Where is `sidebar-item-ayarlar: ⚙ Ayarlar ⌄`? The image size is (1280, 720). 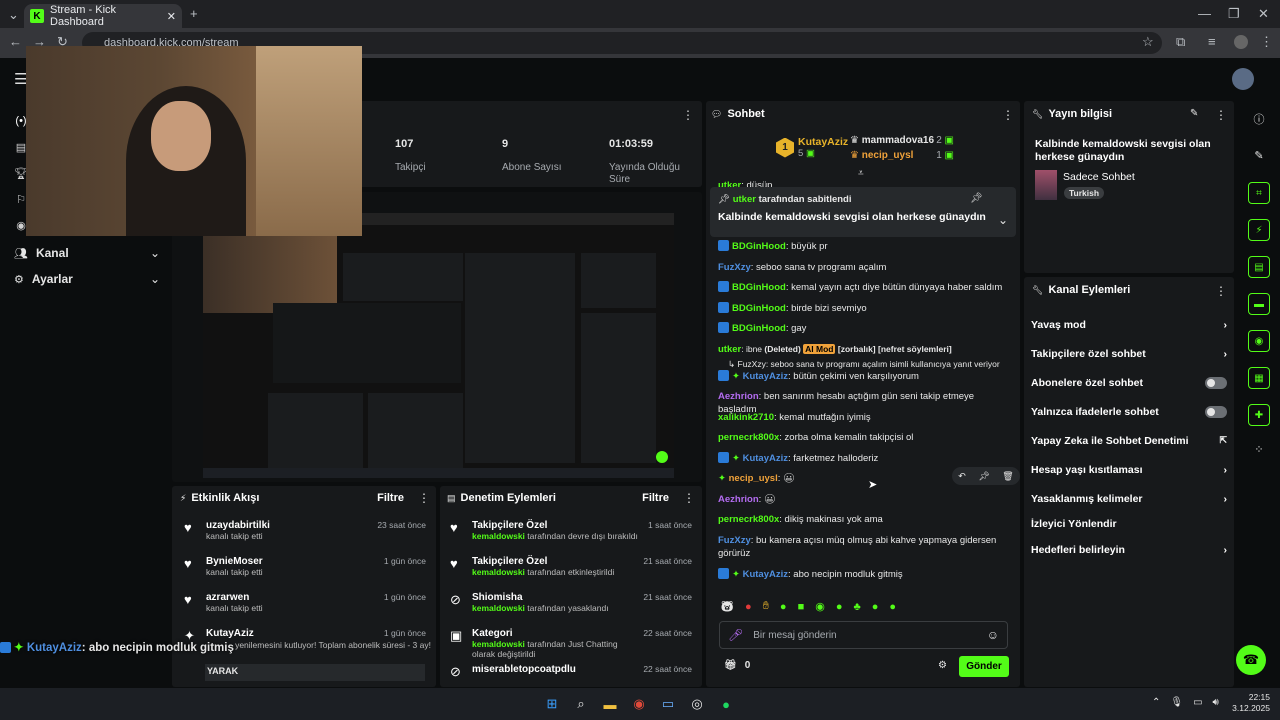
sidebar-item-ayarlar: ⚙ Ayarlar ⌄ is located at coordinates (87, 279).